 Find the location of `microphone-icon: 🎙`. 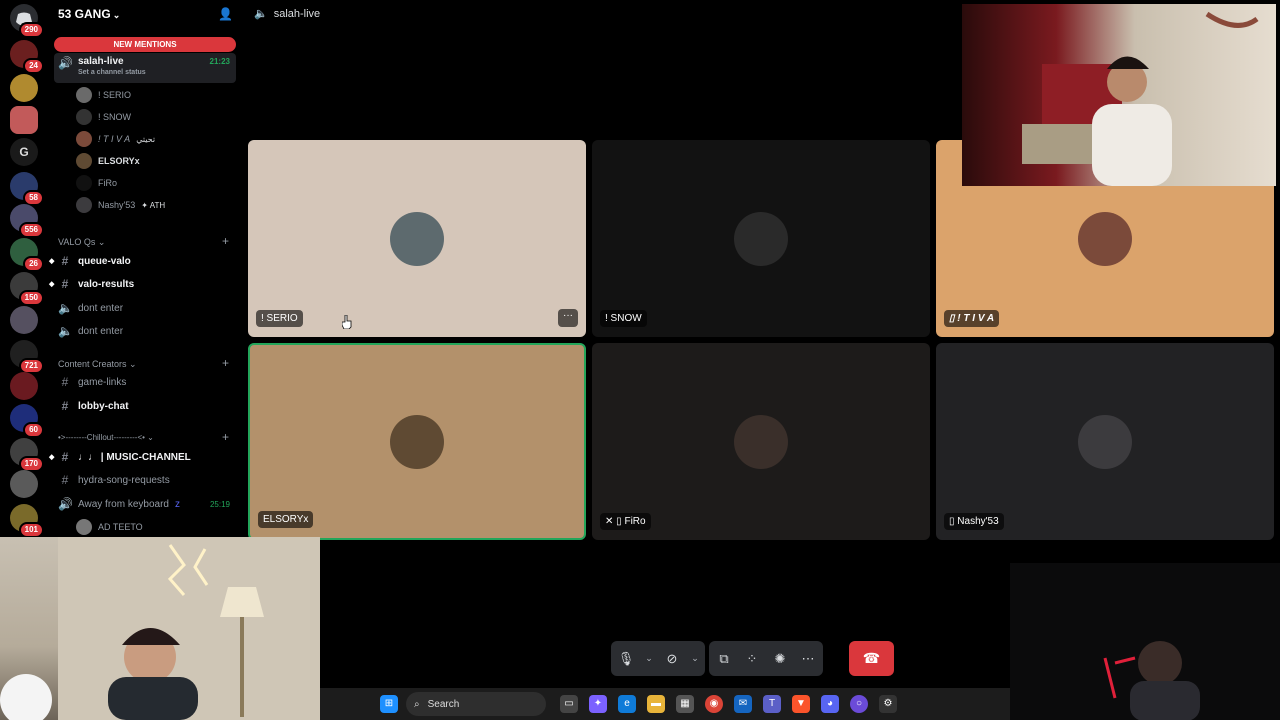

microphone-icon: 🎙 is located at coordinates (626, 659).